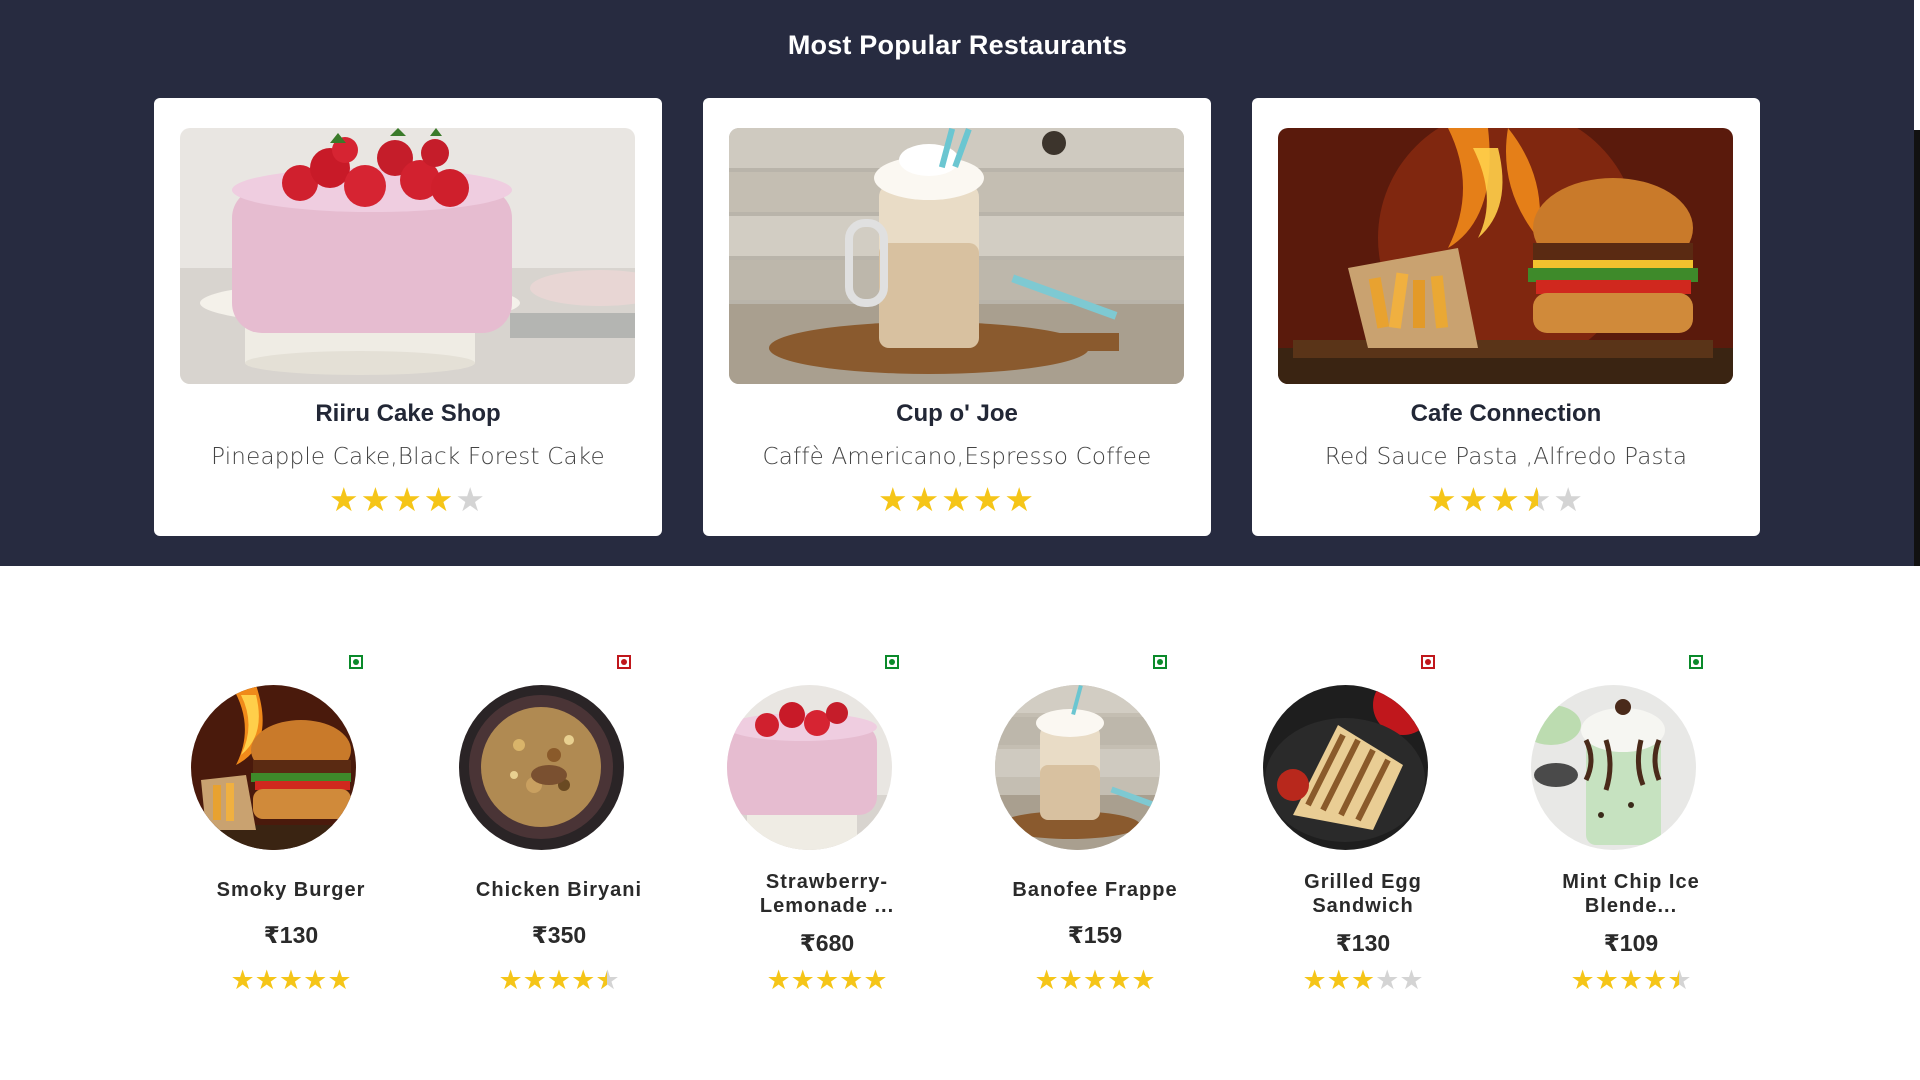 This screenshot has width=1920, height=1080. I want to click on dish-name: Smoky Burger, so click(291, 890).